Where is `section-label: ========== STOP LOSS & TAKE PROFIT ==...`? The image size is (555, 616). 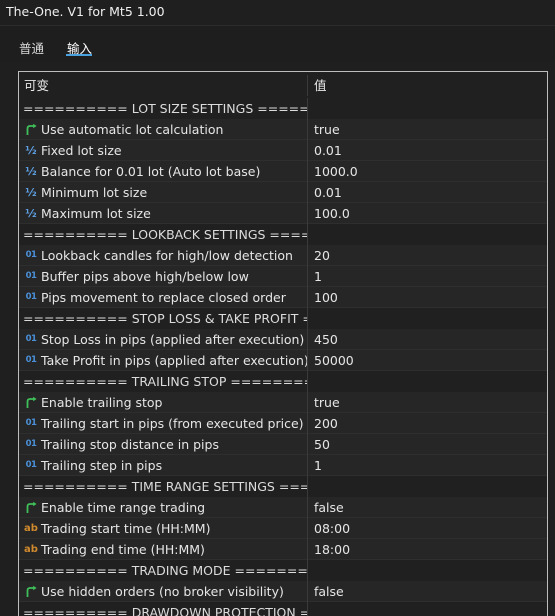 section-label: ========== STOP LOSS & TAKE PROFIT ==... is located at coordinates (163, 318).